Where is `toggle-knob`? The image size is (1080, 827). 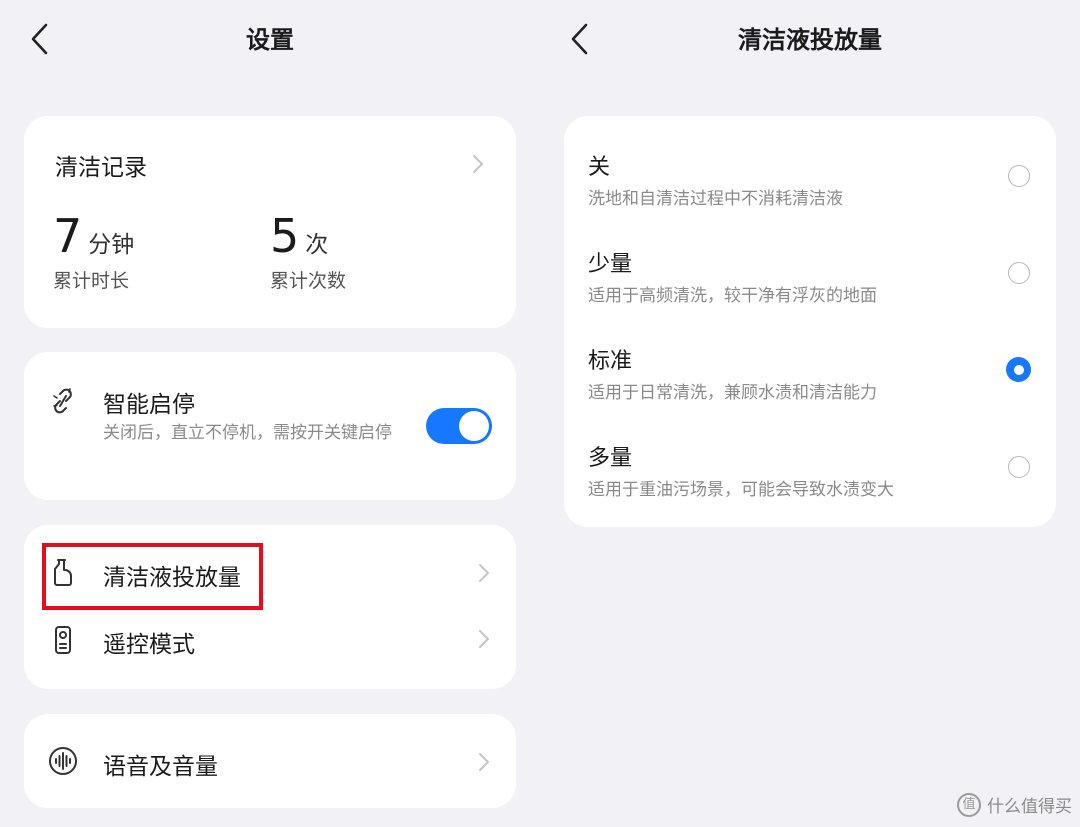 toggle-knob is located at coordinates (474, 426).